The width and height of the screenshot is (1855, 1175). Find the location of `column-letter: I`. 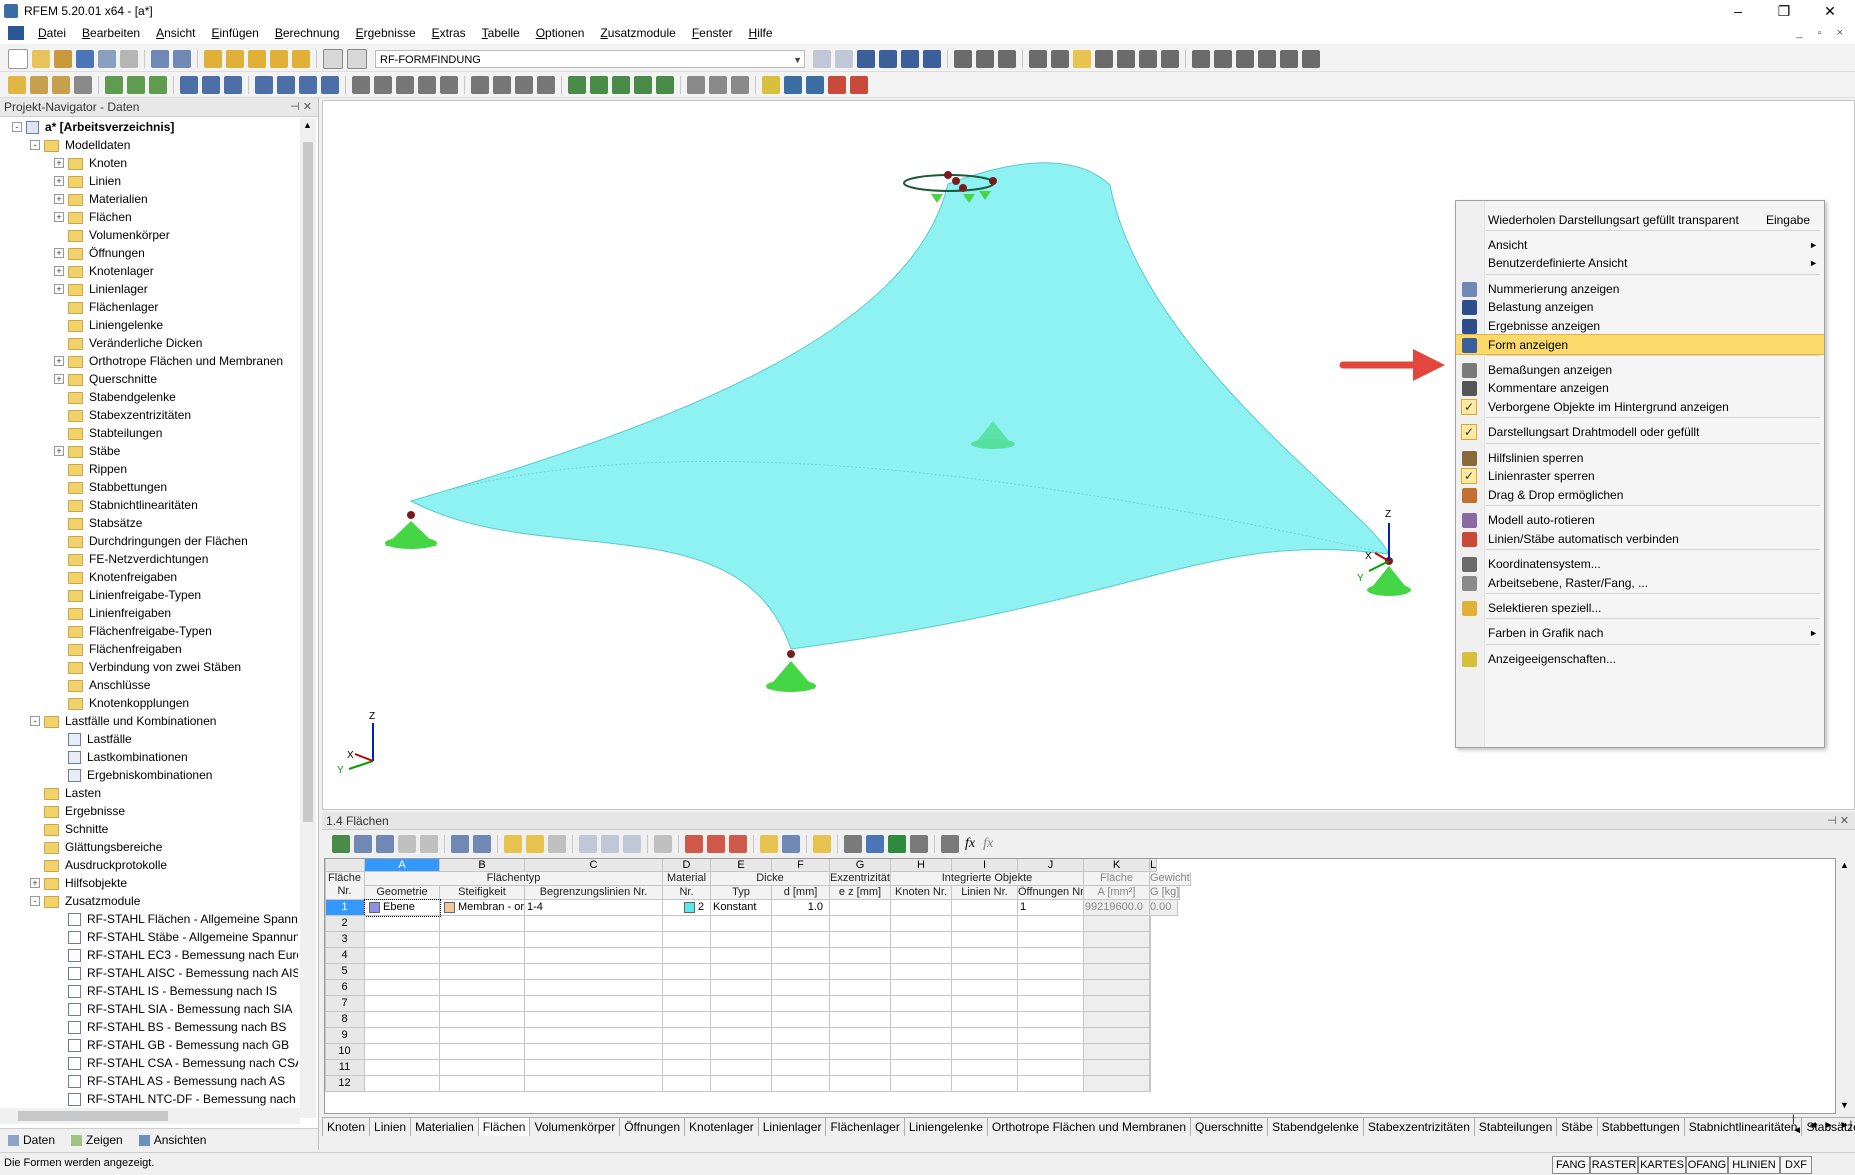

column-letter: I is located at coordinates (985, 865).